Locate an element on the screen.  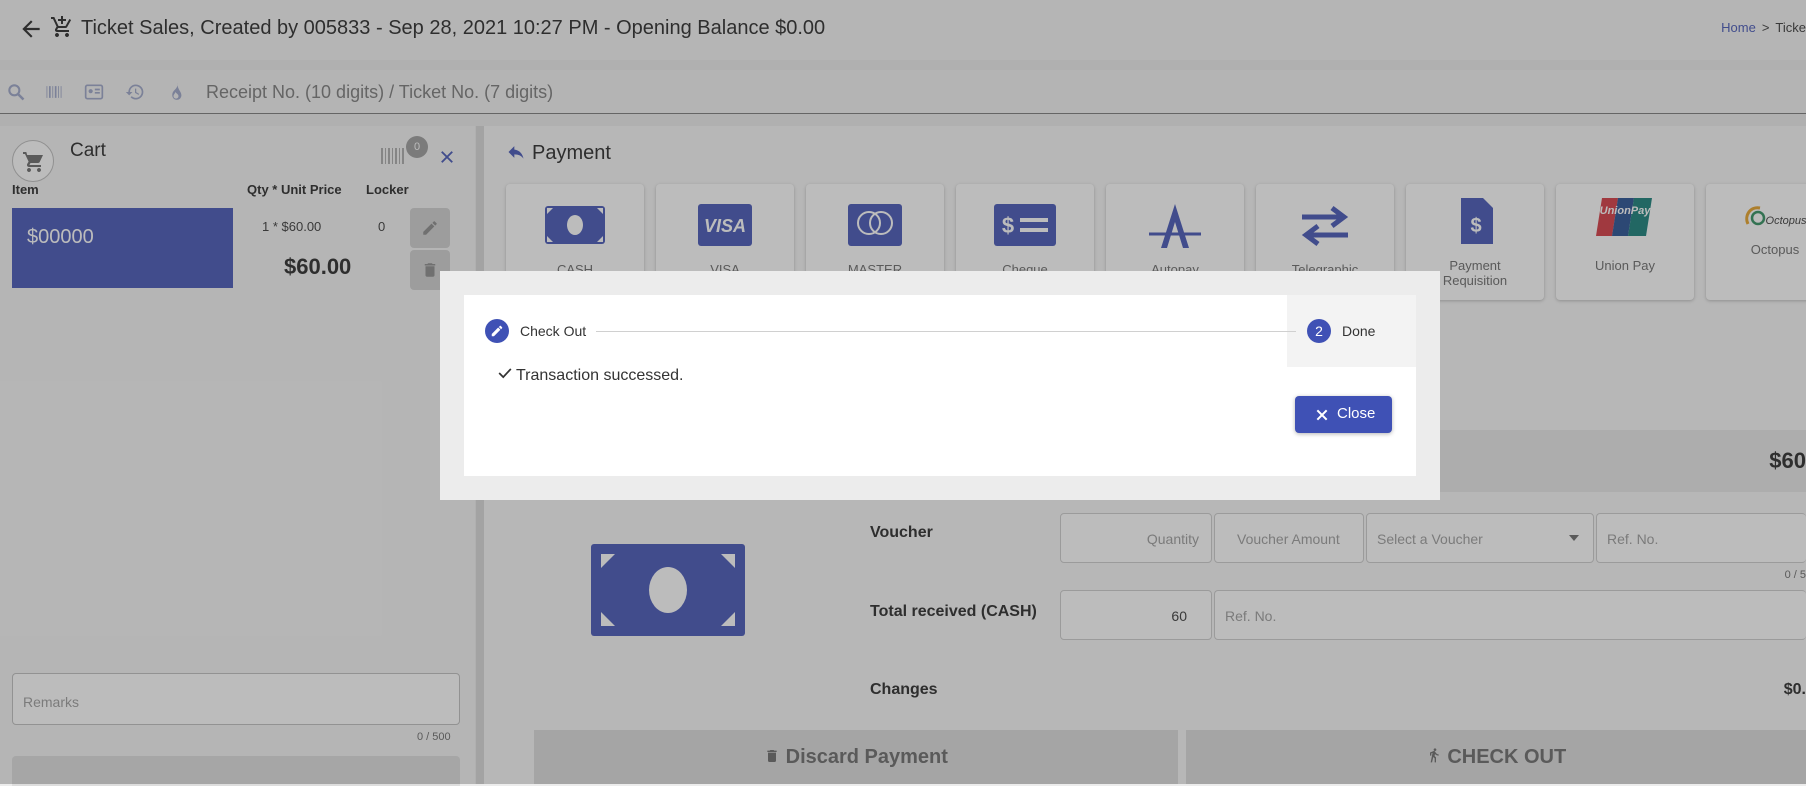
step-checkout-indicator is located at coordinates (497, 331).